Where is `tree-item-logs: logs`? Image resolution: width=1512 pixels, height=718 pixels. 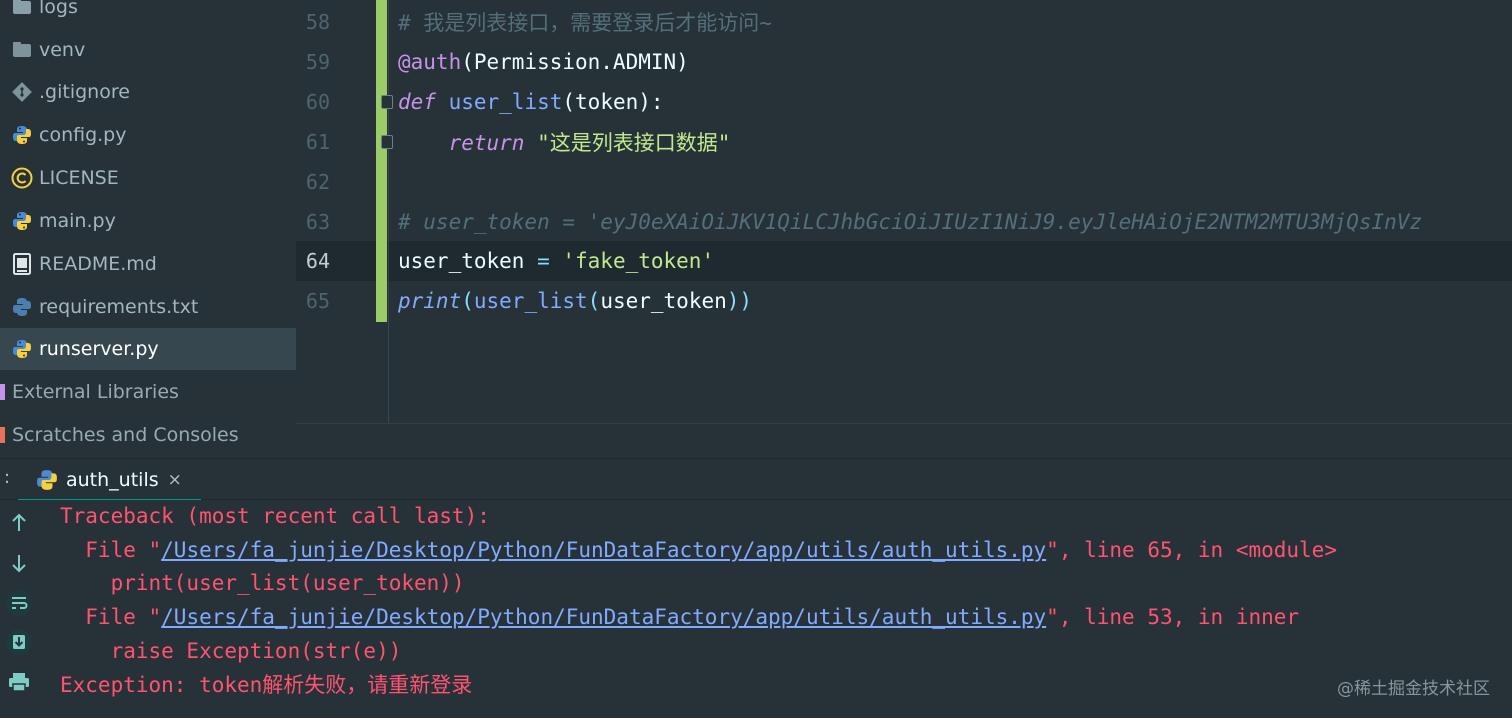
tree-item-logs: logs is located at coordinates (148, 14).